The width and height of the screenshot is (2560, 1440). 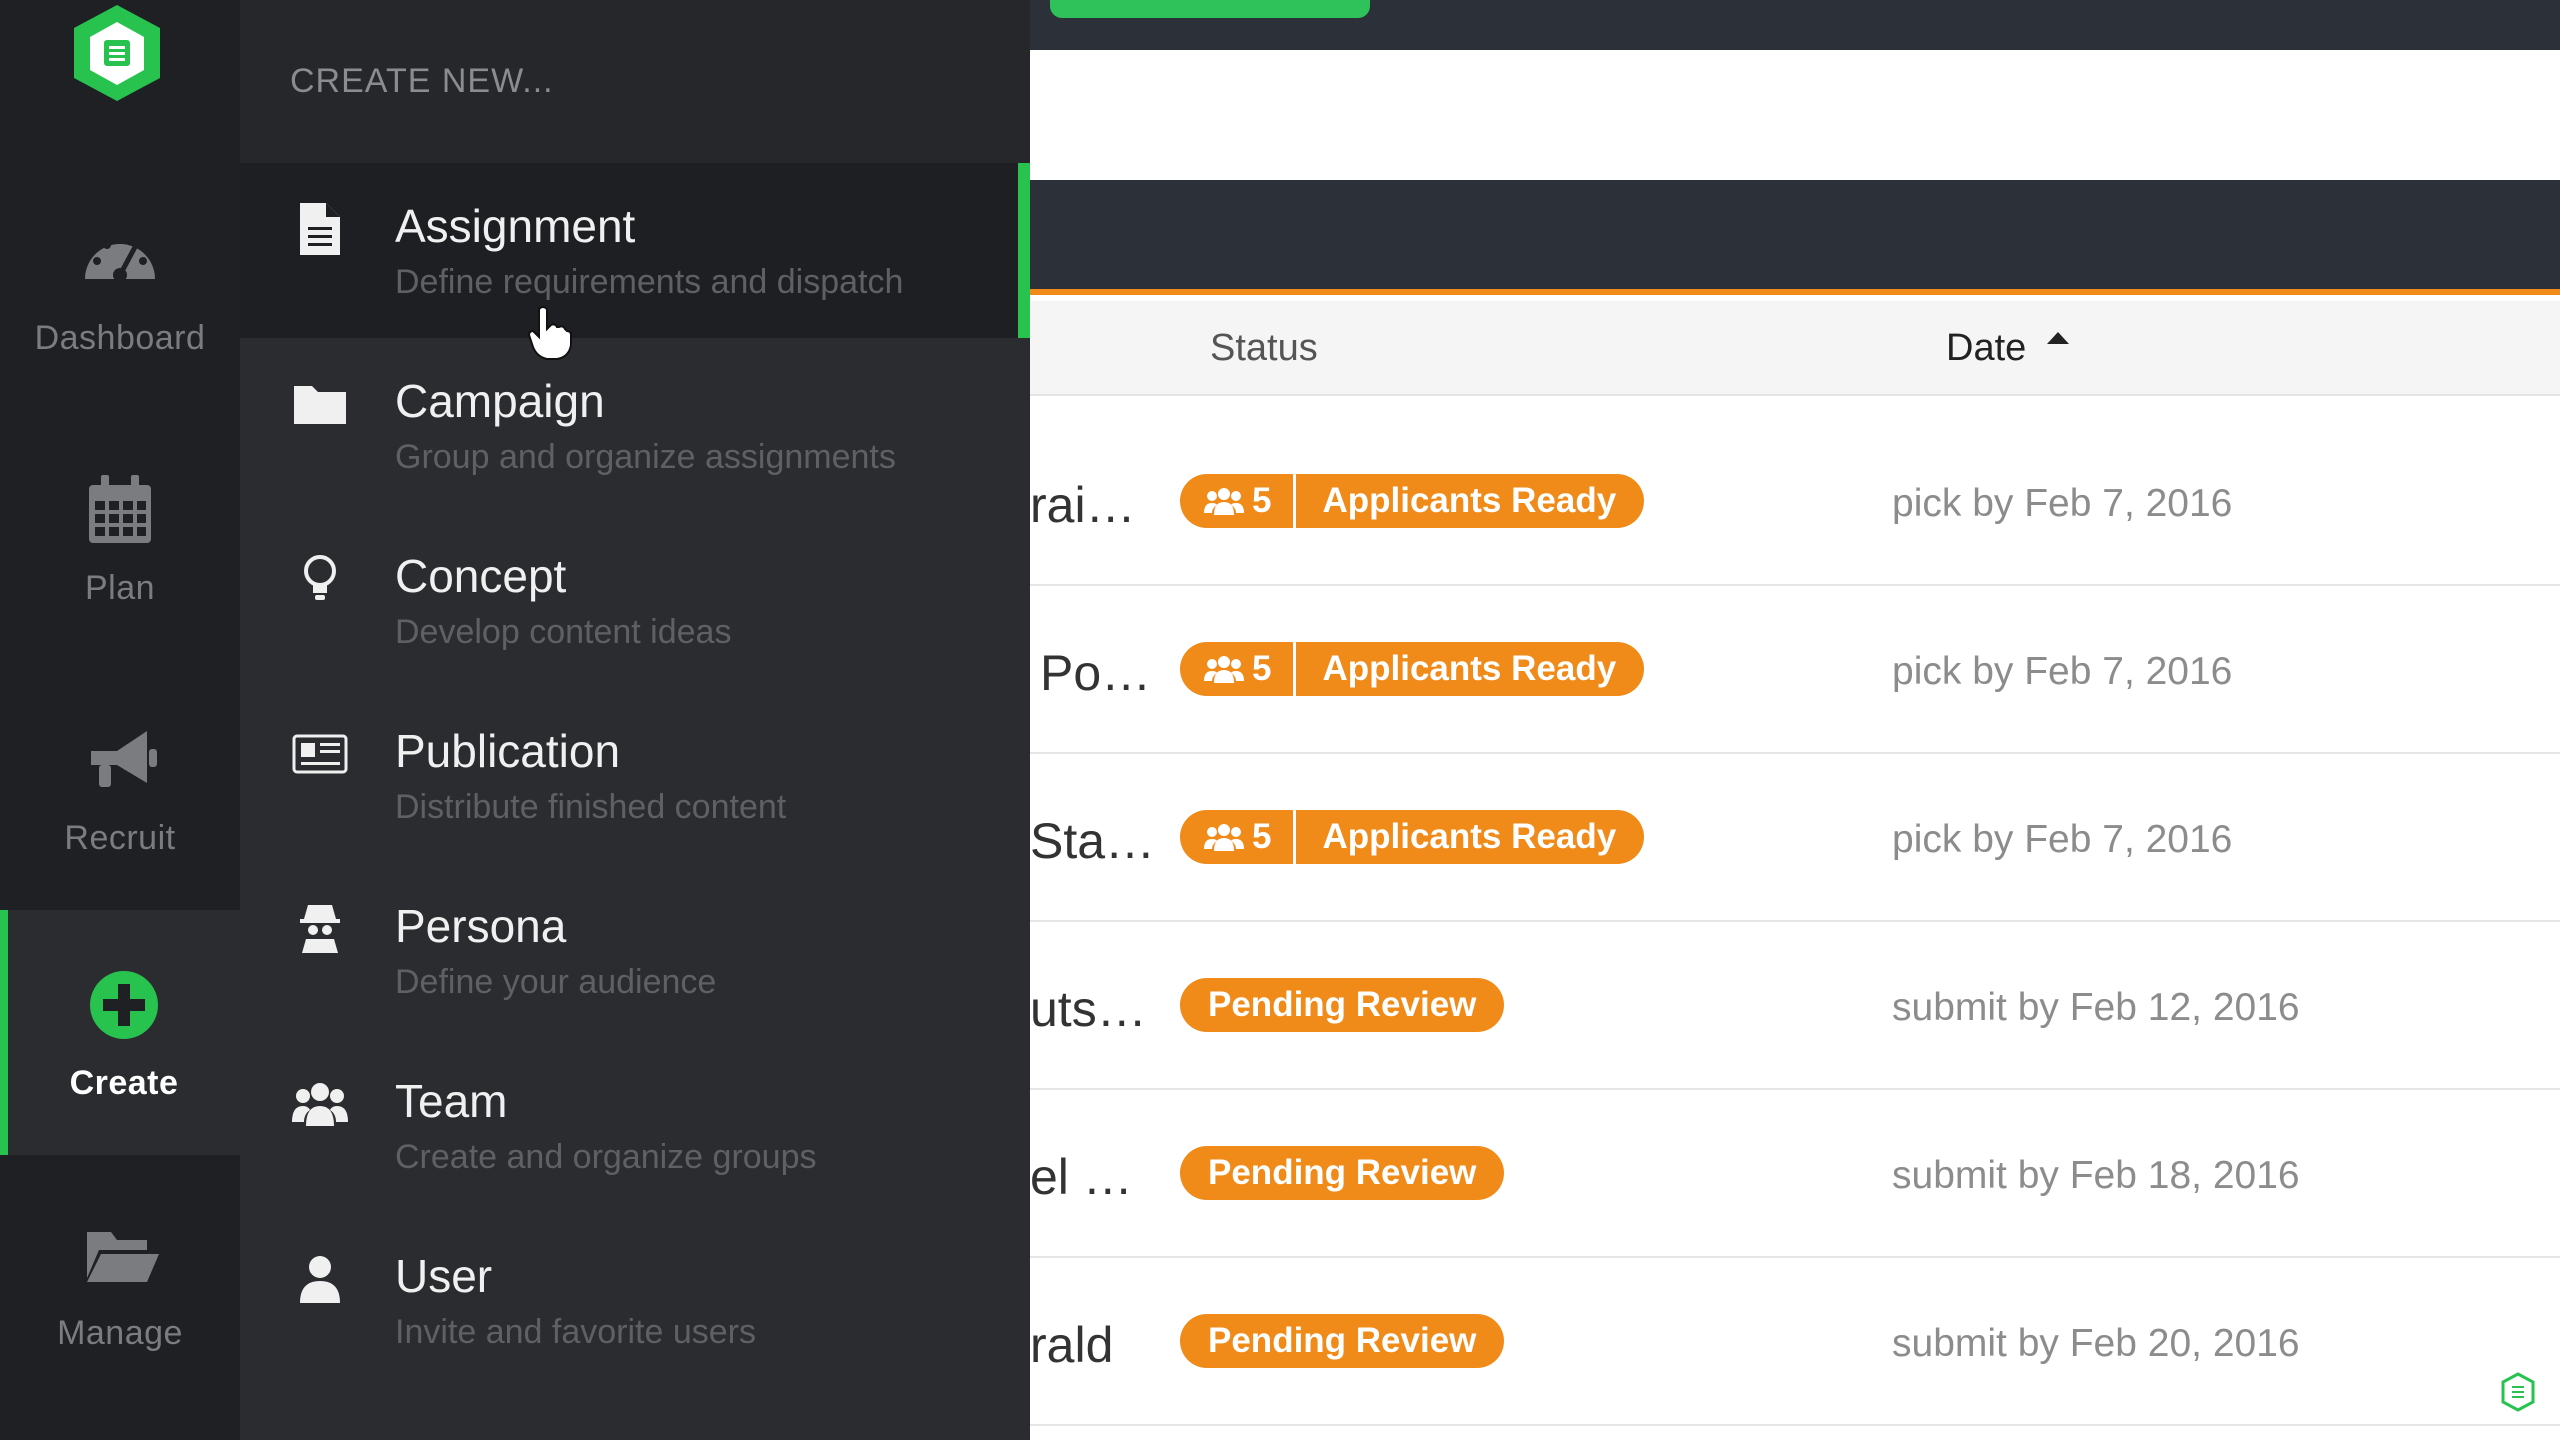 What do you see at coordinates (2096, 1343) in the screenshot?
I see `row-date: submit by Feb 20, 2016` at bounding box center [2096, 1343].